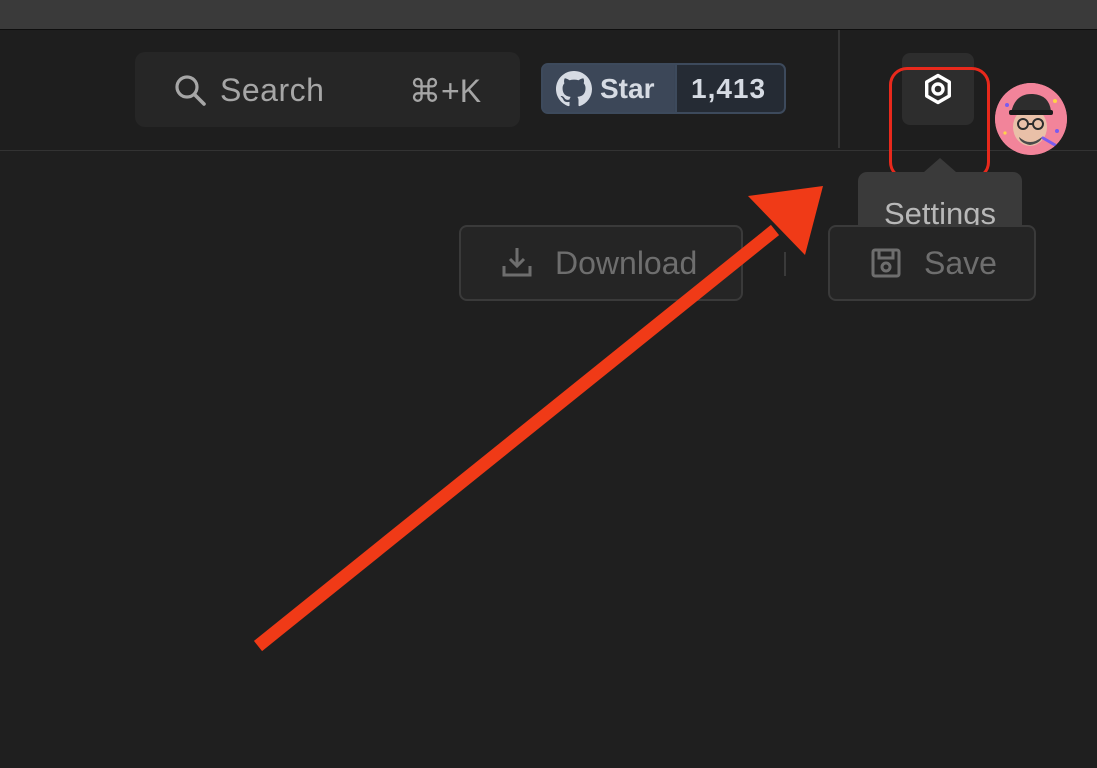  I want to click on avatar-image, so click(1031, 119).